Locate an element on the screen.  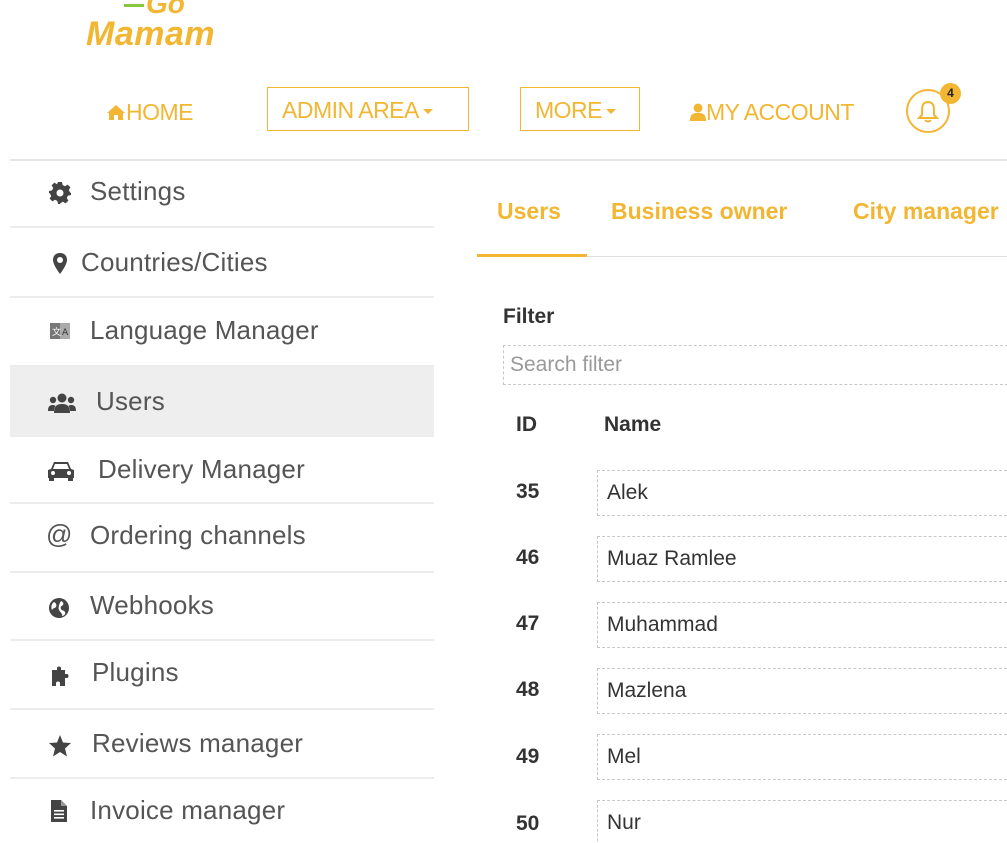
sidebar-item-label: Language Manager is located at coordinates (204, 330).